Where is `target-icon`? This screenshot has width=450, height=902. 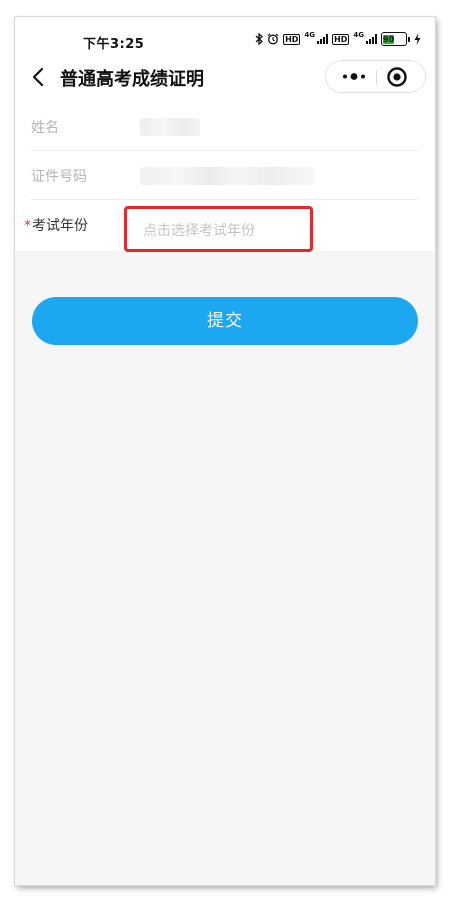
target-icon is located at coordinates (397, 77).